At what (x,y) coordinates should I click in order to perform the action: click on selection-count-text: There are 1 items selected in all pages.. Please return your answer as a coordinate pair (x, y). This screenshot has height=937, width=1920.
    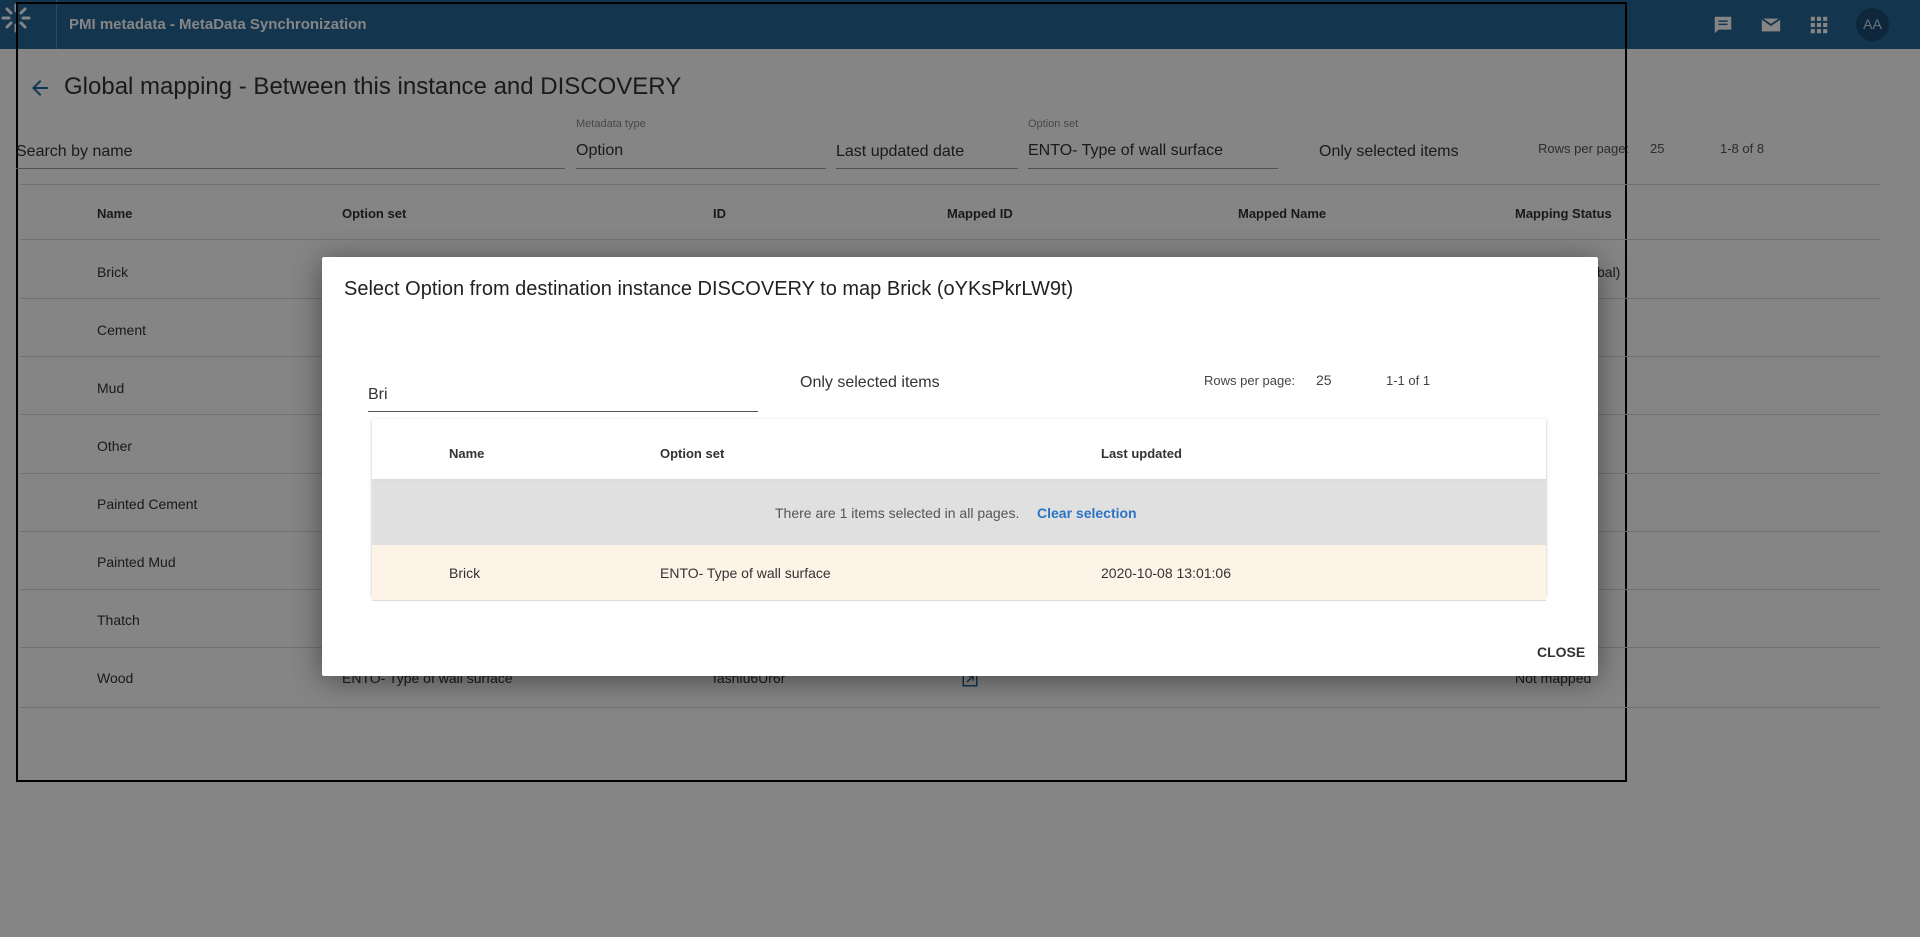
    Looking at the image, I should click on (897, 513).